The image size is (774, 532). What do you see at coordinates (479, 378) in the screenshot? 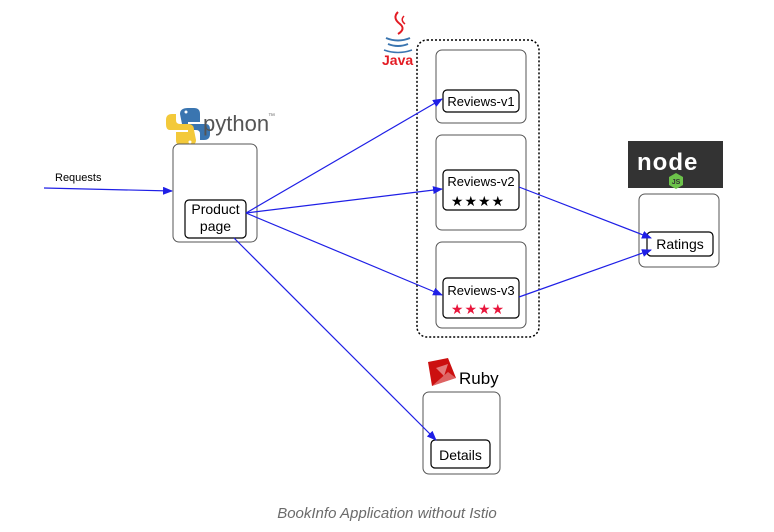
I see `ruby-logo-text: Ruby` at bounding box center [479, 378].